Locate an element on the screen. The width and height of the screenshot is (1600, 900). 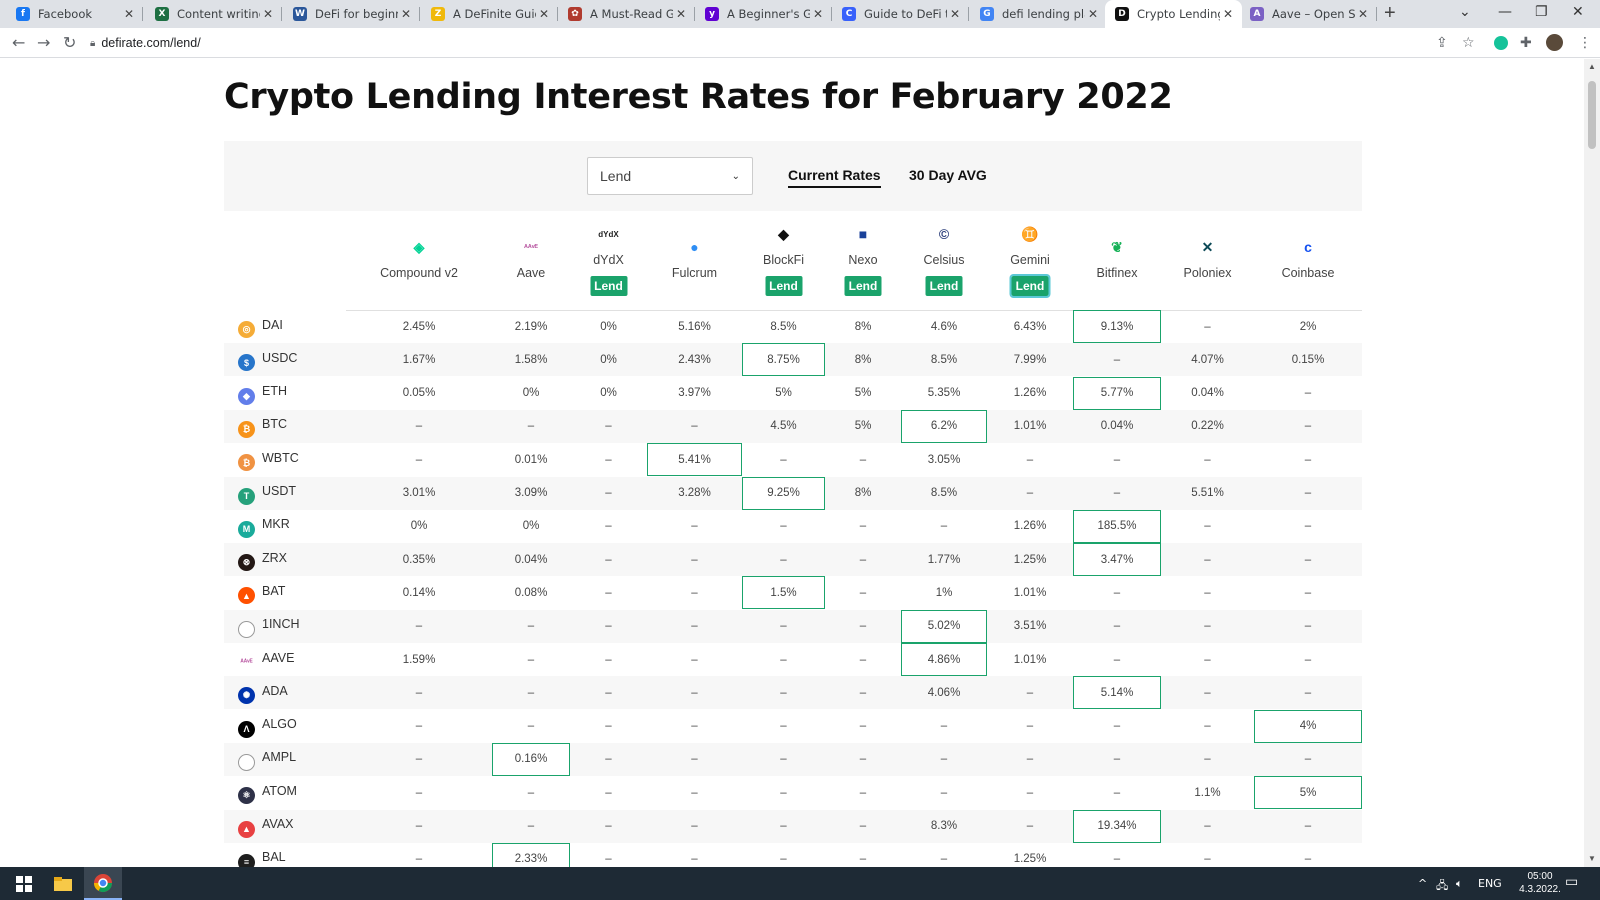
provider-column-header: ◈ Compound v2 is located at coordinates (419, 263).